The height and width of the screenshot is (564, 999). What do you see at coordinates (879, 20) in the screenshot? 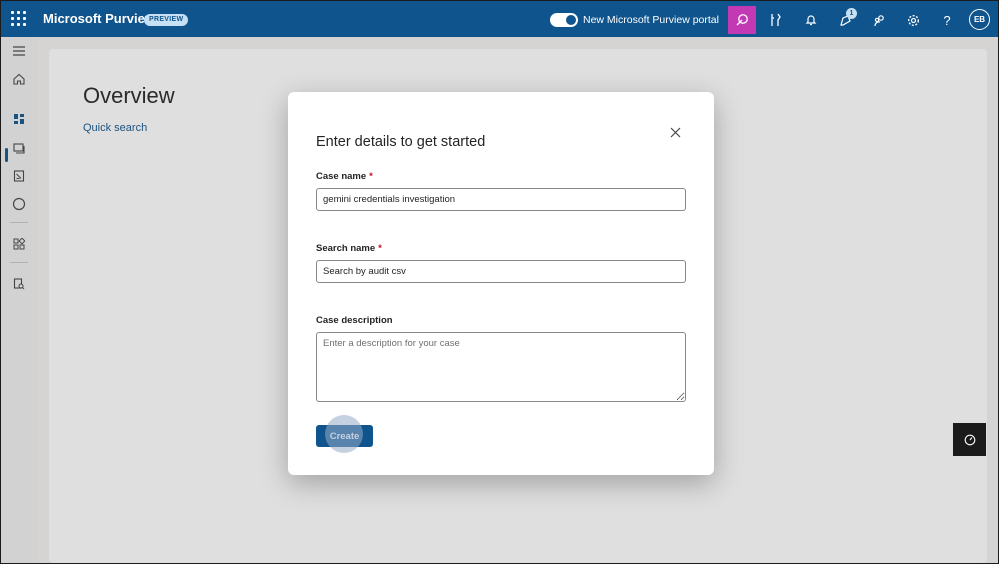
I see `people-icon` at bounding box center [879, 20].